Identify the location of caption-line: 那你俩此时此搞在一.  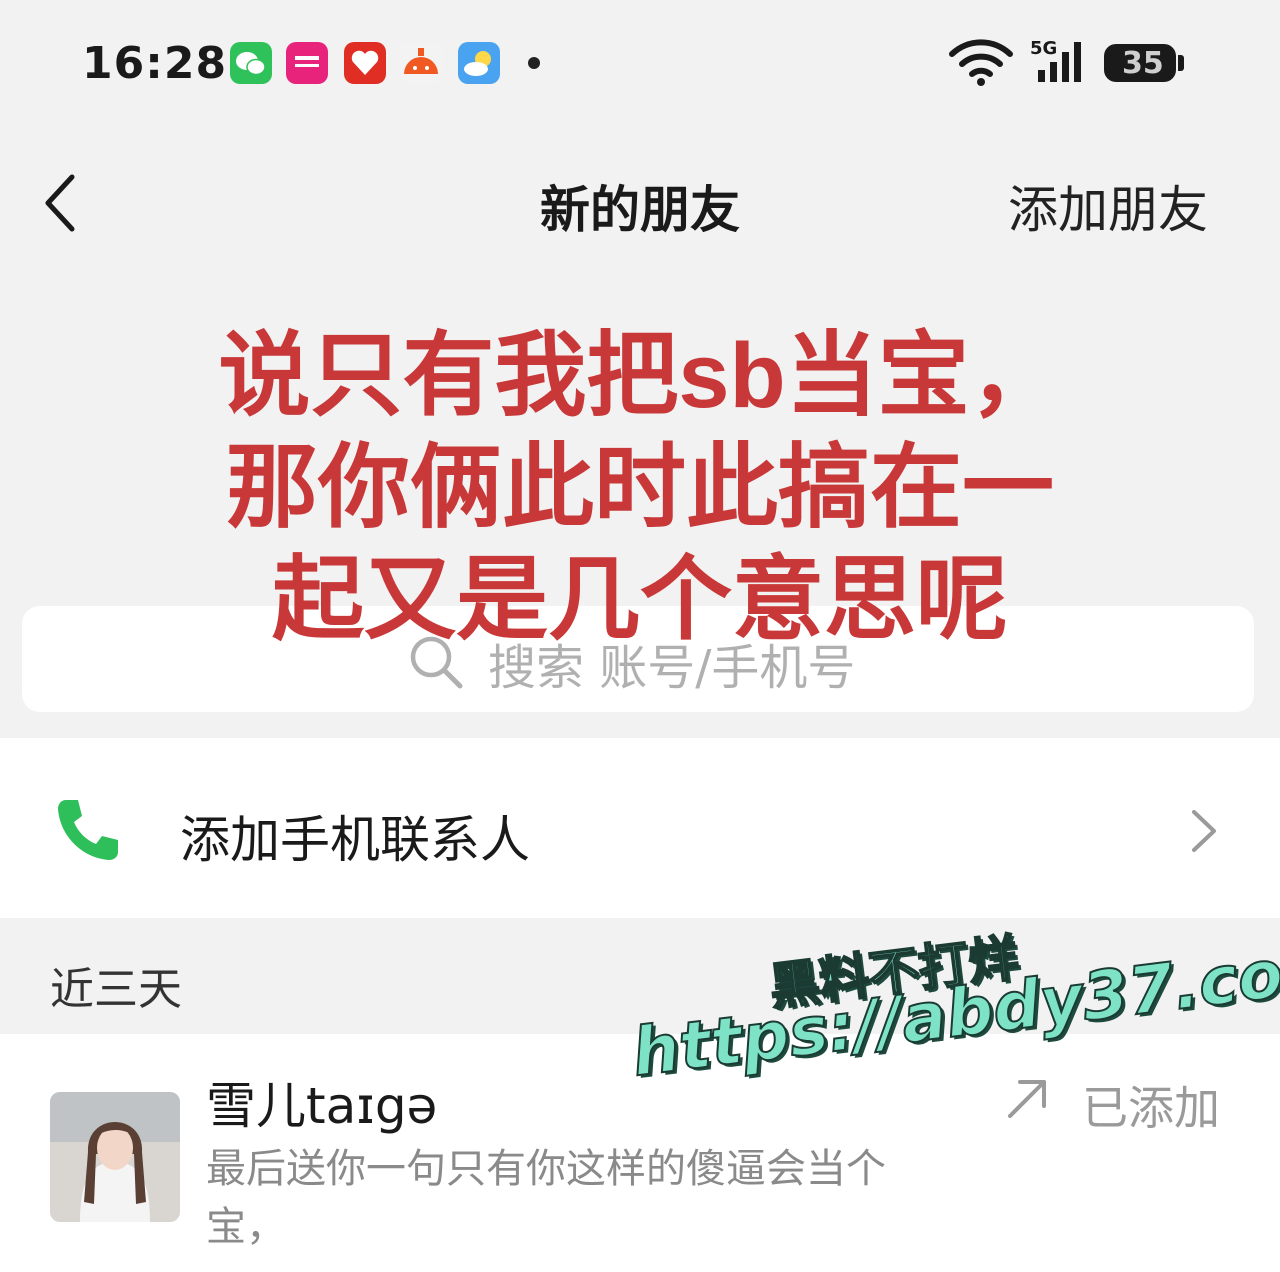
(639, 488).